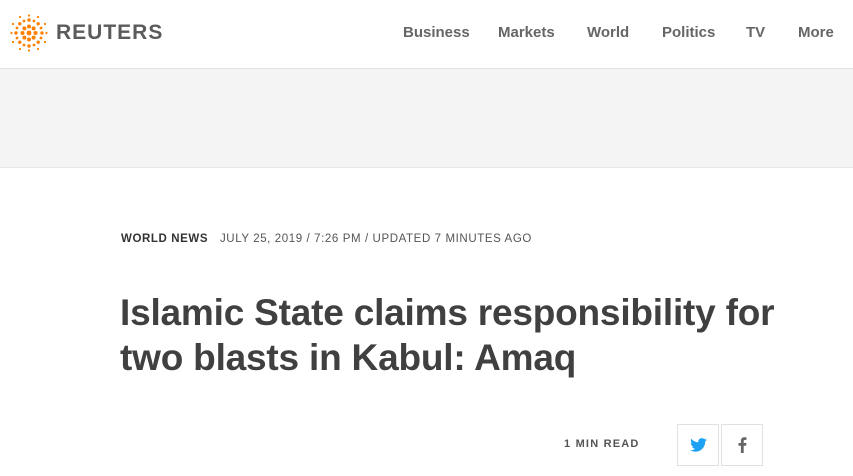  I want to click on twitter-icon, so click(698, 445).